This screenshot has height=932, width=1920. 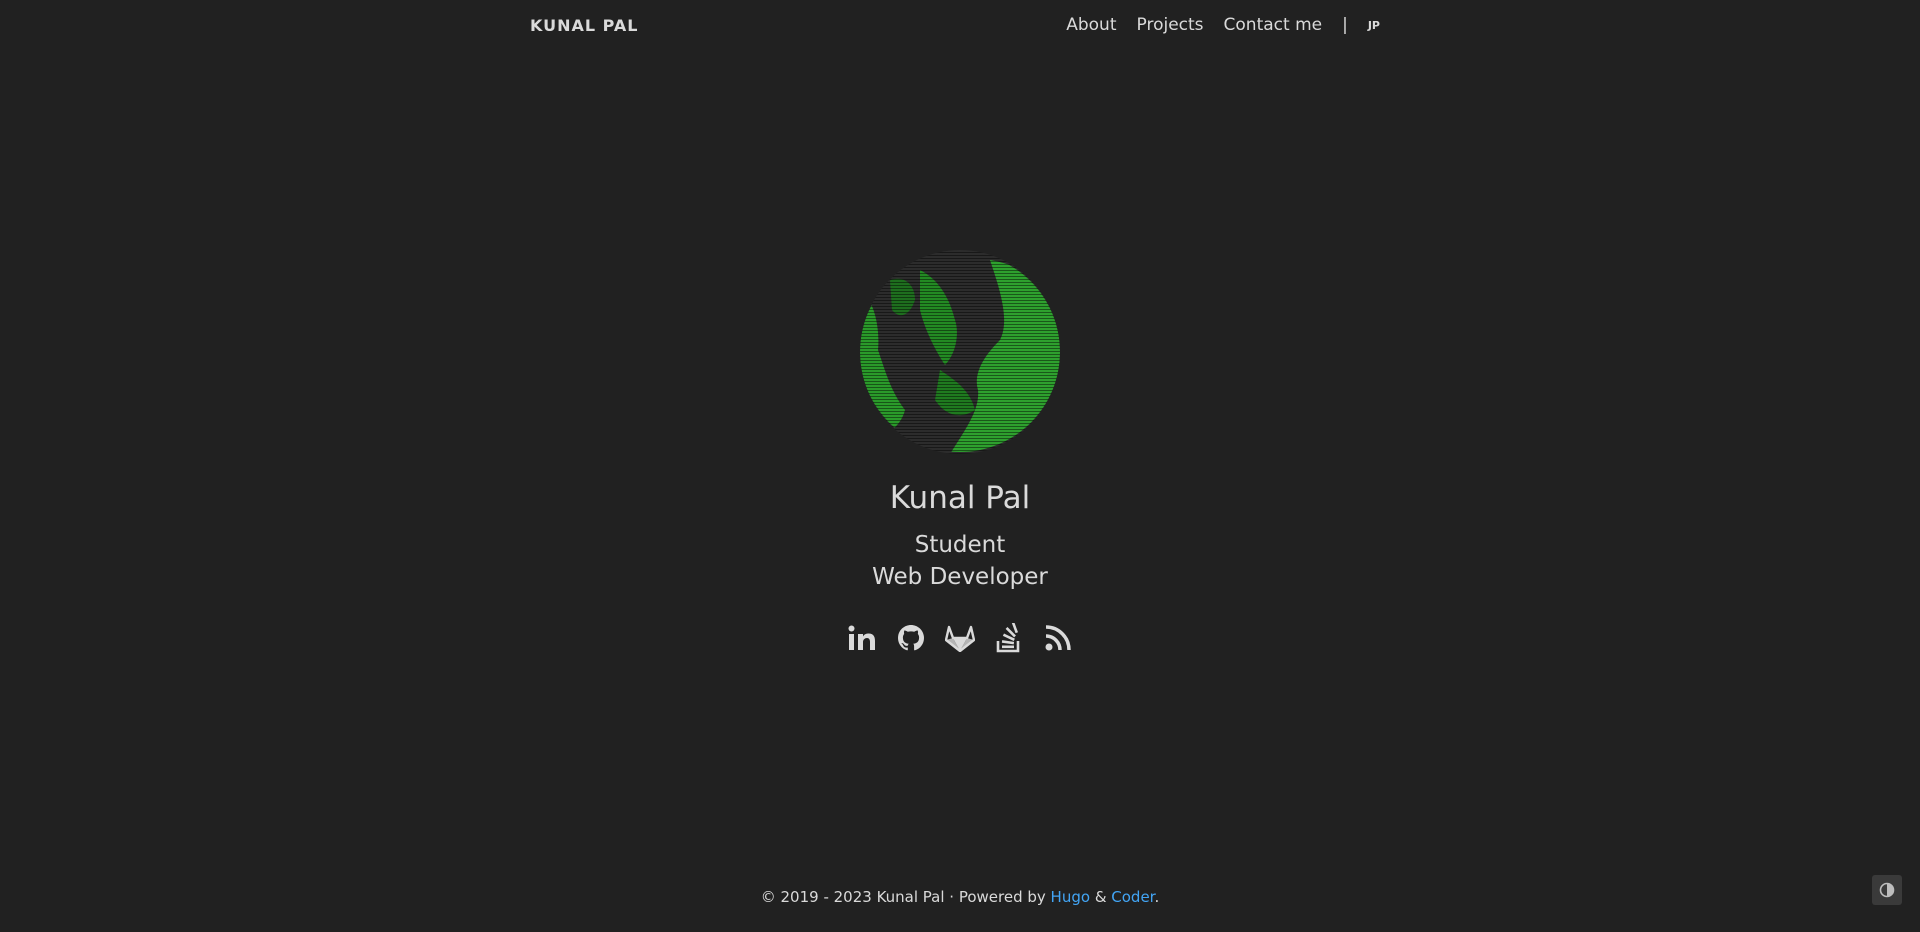 What do you see at coordinates (1157, 897) in the screenshot?
I see `footer-suffix: .` at bounding box center [1157, 897].